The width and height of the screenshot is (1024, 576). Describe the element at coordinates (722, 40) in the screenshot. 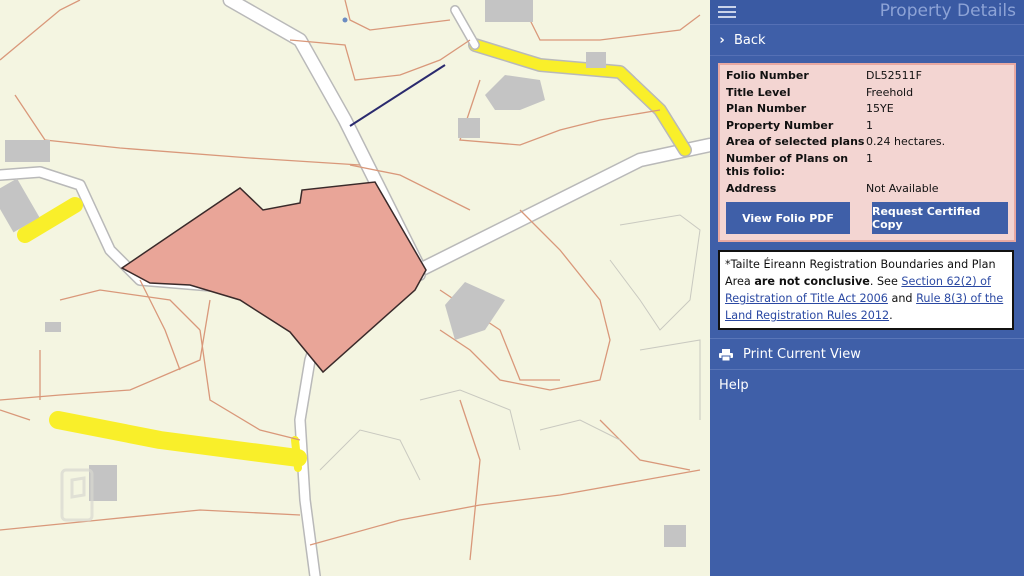

I see `chevron-right-icon: ›` at that location.